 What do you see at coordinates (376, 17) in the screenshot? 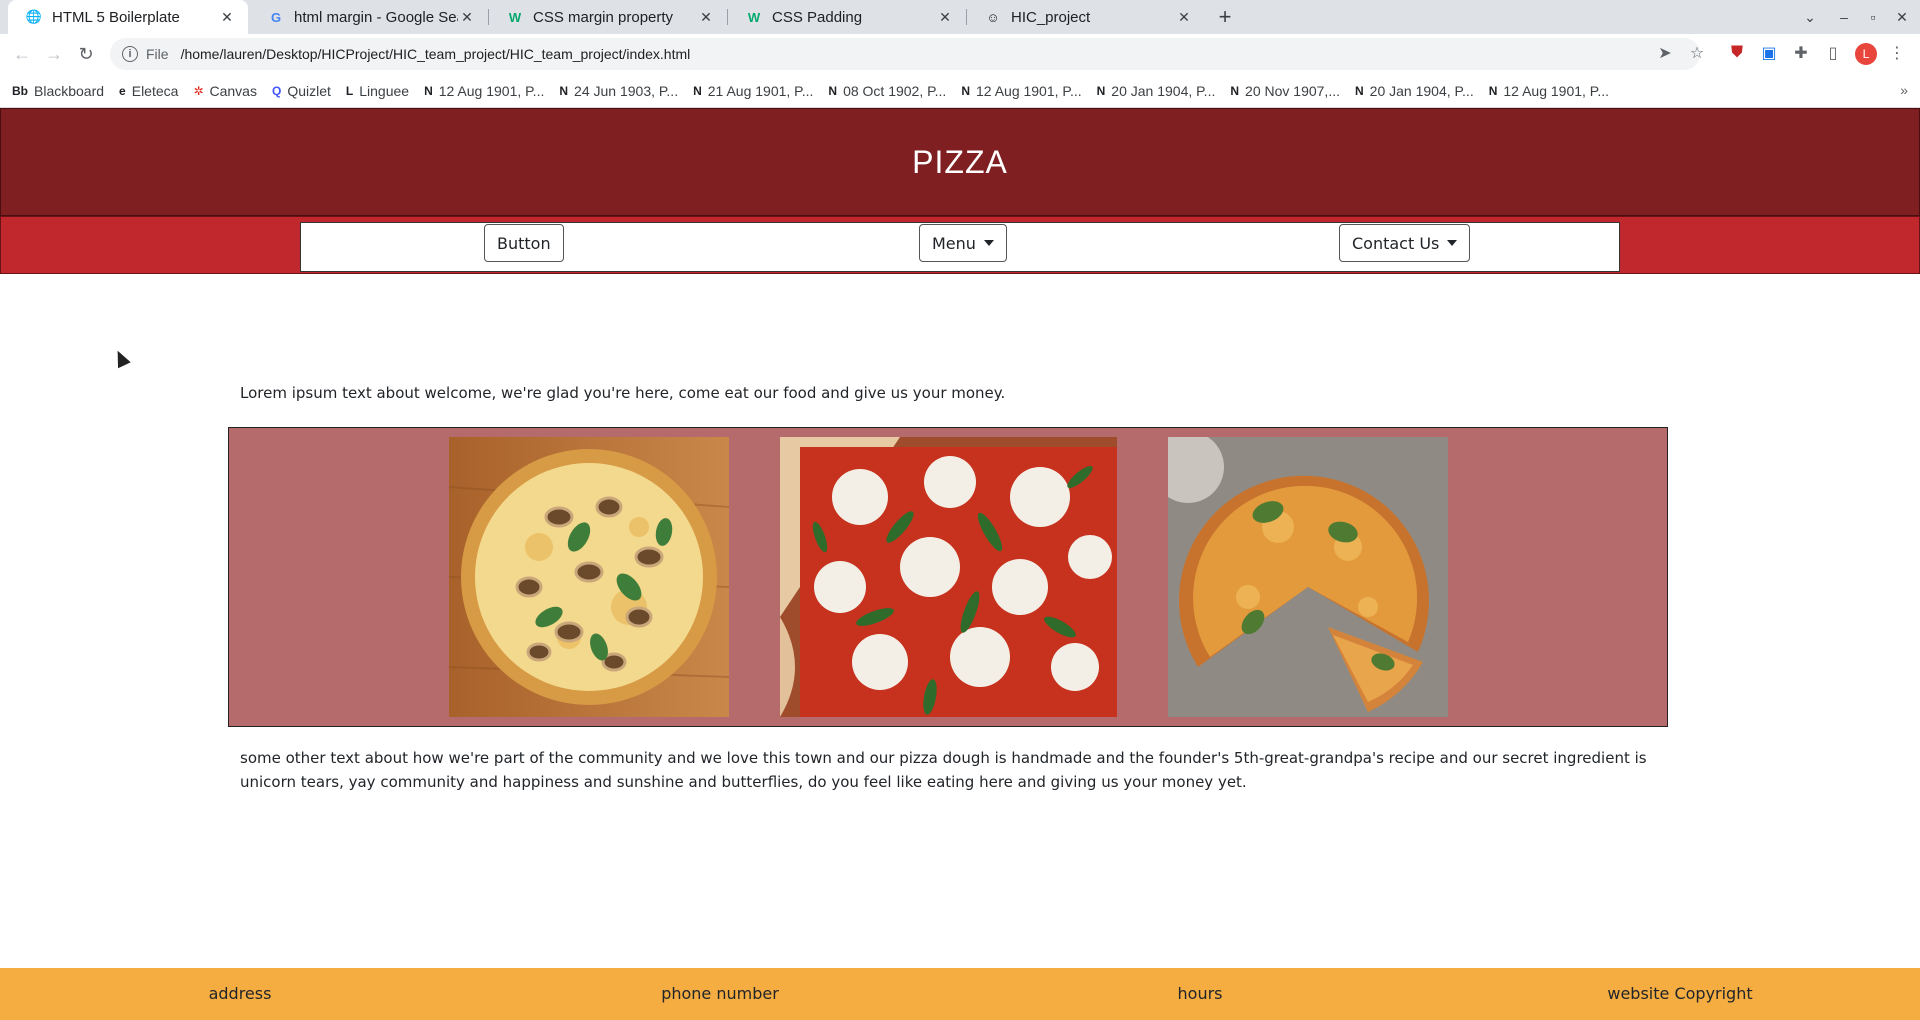
I see `tab-title: html margin - Google Search` at bounding box center [376, 17].